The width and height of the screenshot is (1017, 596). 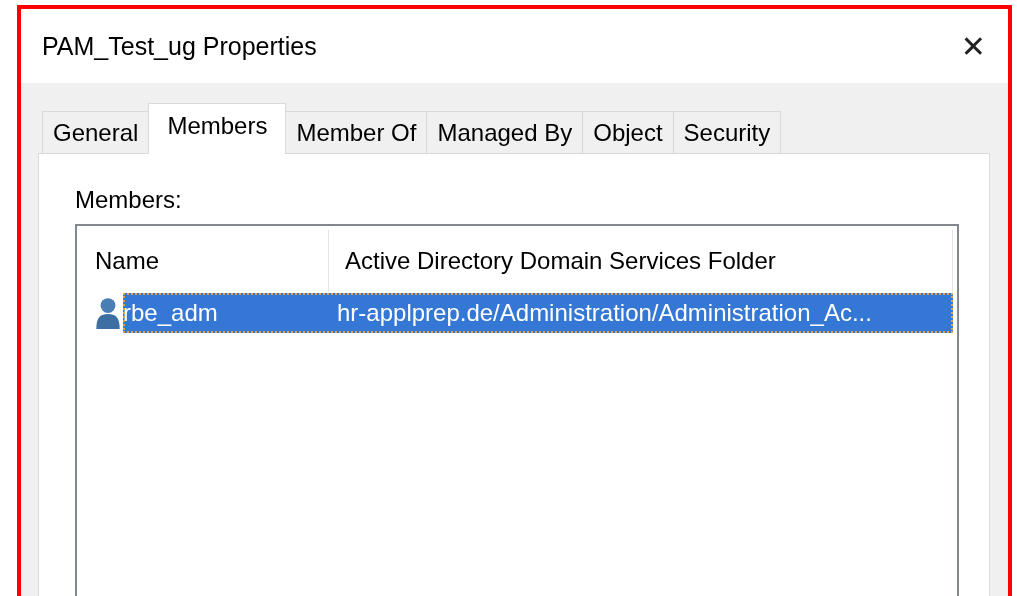 What do you see at coordinates (108, 313) in the screenshot?
I see `user-icon` at bounding box center [108, 313].